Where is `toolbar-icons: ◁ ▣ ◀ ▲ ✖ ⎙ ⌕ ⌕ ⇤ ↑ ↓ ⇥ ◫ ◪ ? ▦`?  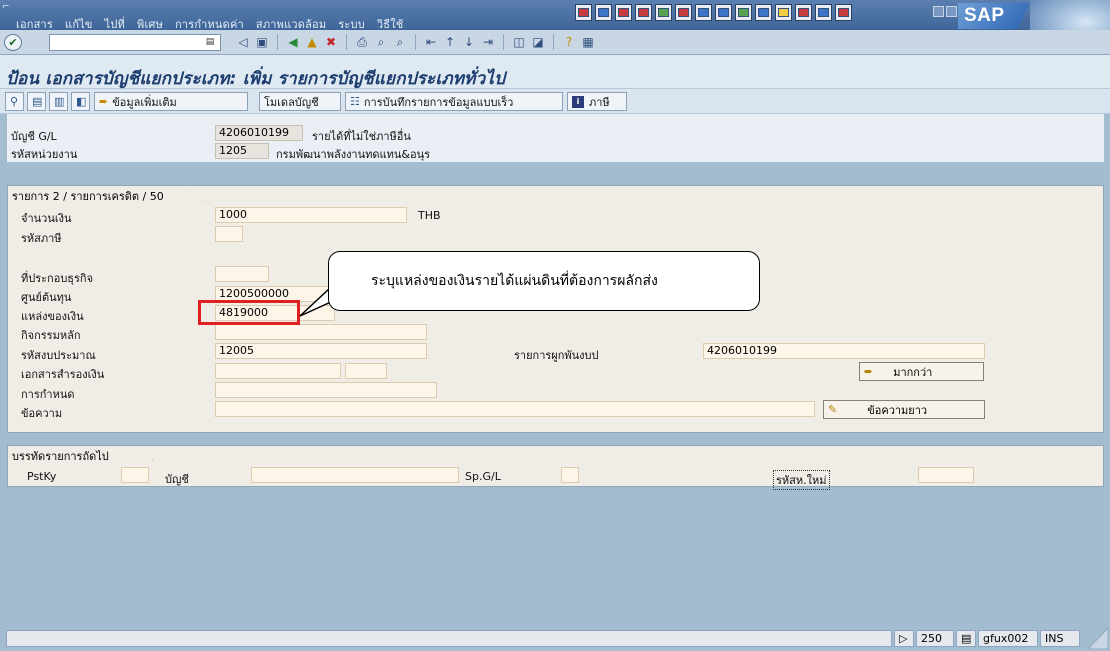
toolbar-icons: ◁ ▣ ◀ ▲ ✖ ⎙ ⌕ ⌕ ⇤ ↑ ↓ ⇥ ◫ ◪ ? ▦ is located at coordinates (415, 42).